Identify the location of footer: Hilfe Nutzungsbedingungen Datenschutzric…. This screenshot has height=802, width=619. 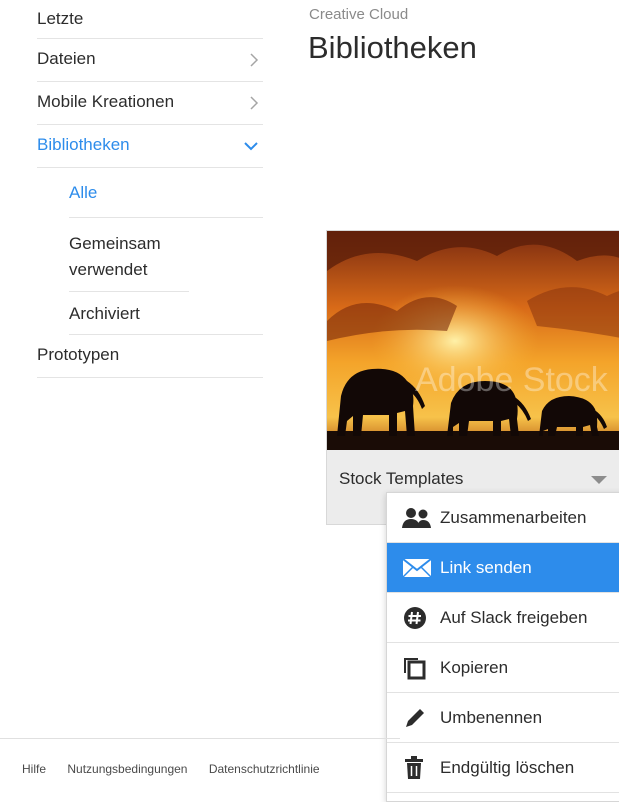
(180, 769).